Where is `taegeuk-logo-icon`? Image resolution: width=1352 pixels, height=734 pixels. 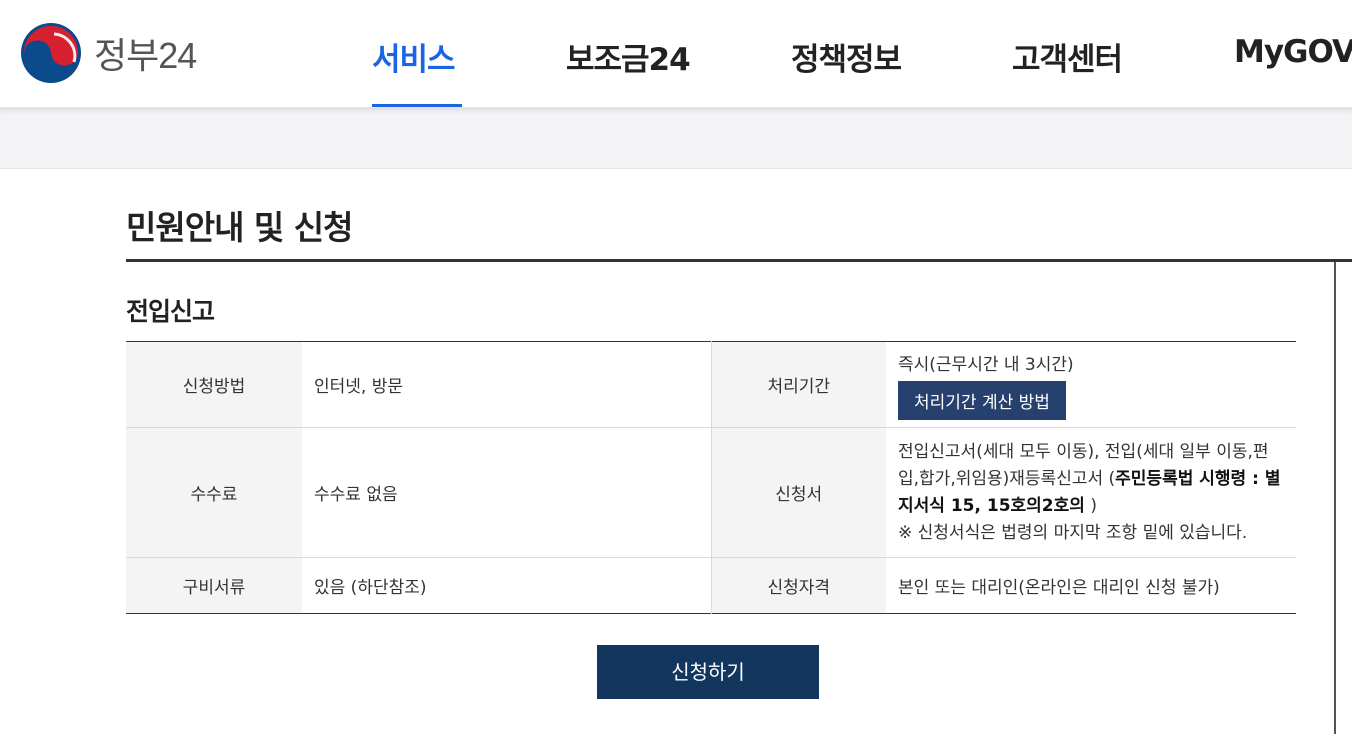 taegeuk-logo-icon is located at coordinates (51, 53).